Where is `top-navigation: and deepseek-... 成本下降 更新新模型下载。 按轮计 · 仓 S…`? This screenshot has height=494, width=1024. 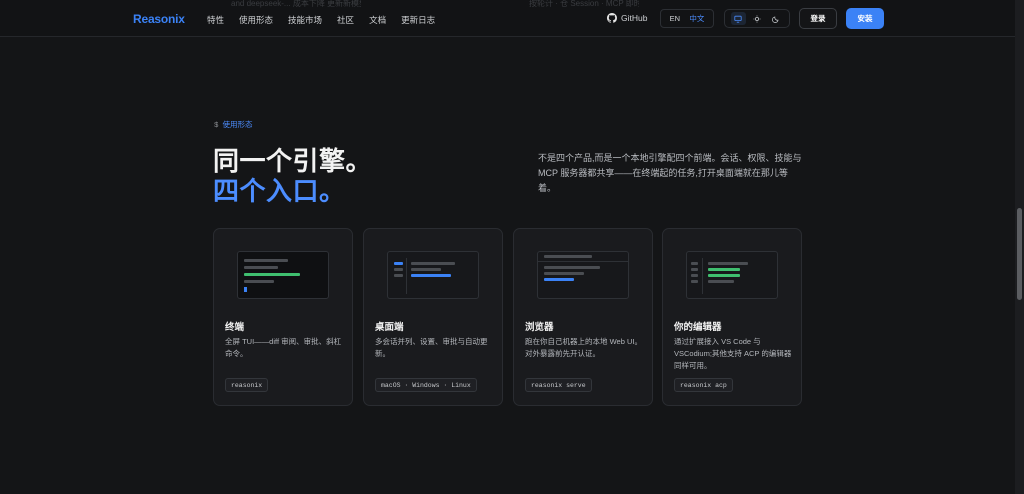 top-navigation: and deepseek-... 成本下降 更新新模型下载。 按轮计 · 仓 S… is located at coordinates (512, 18).